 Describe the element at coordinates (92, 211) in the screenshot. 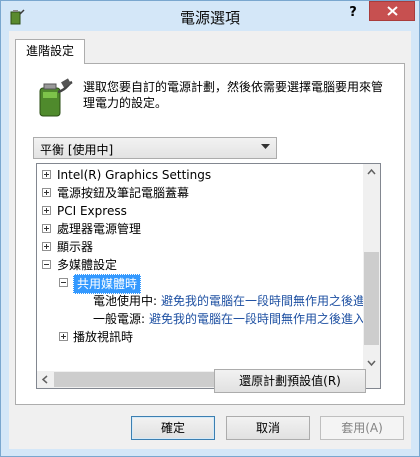

I see `tree-item-label: PCI Express` at that location.